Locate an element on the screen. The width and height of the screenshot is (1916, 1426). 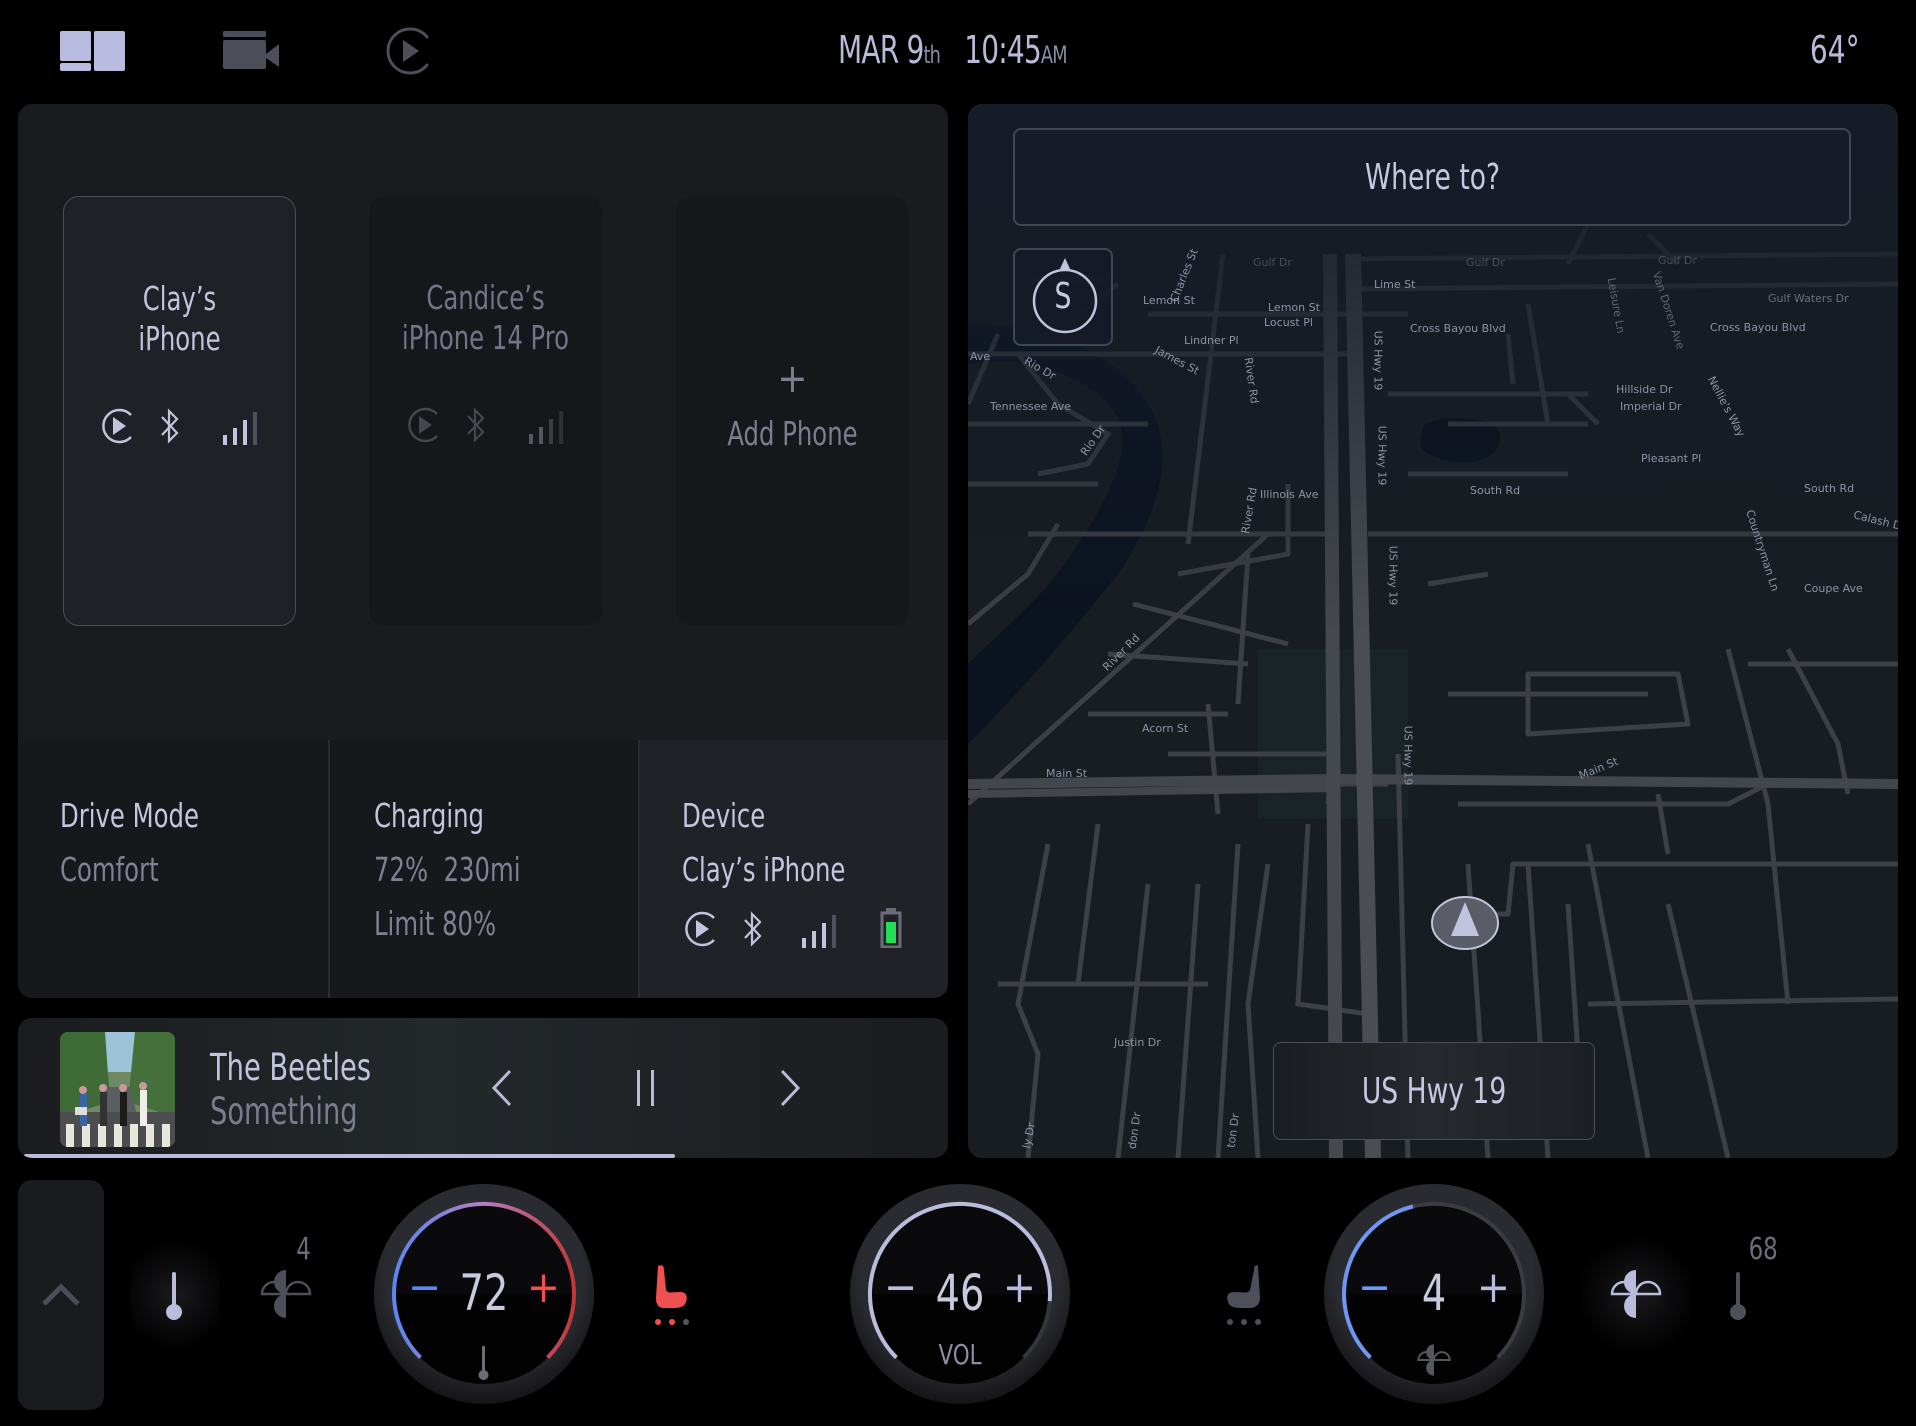
media-player: The Beetles Something is located at coordinates (483, 1088).